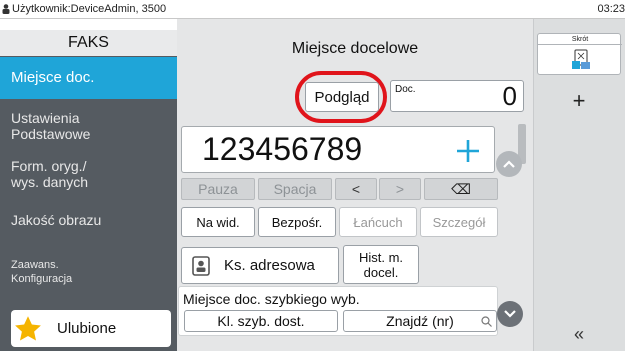 The width and height of the screenshot is (625, 351). What do you see at coordinates (580, 39) in the screenshot?
I see `shortcut-header: Skrót` at bounding box center [580, 39].